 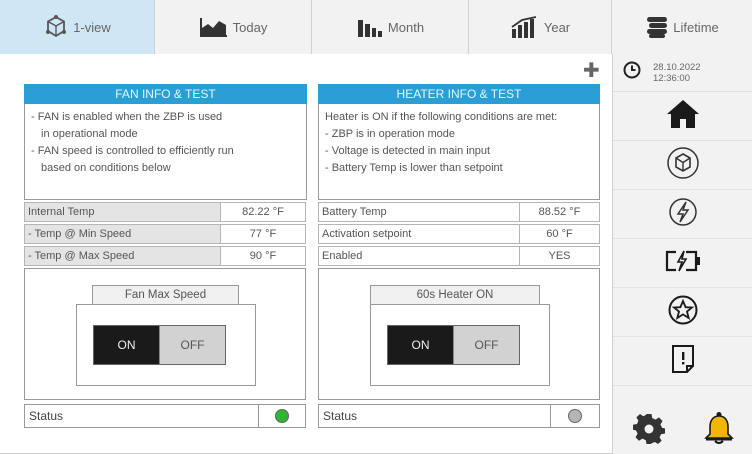 I want to click on coin-stack-icon, so click(x=657, y=27).